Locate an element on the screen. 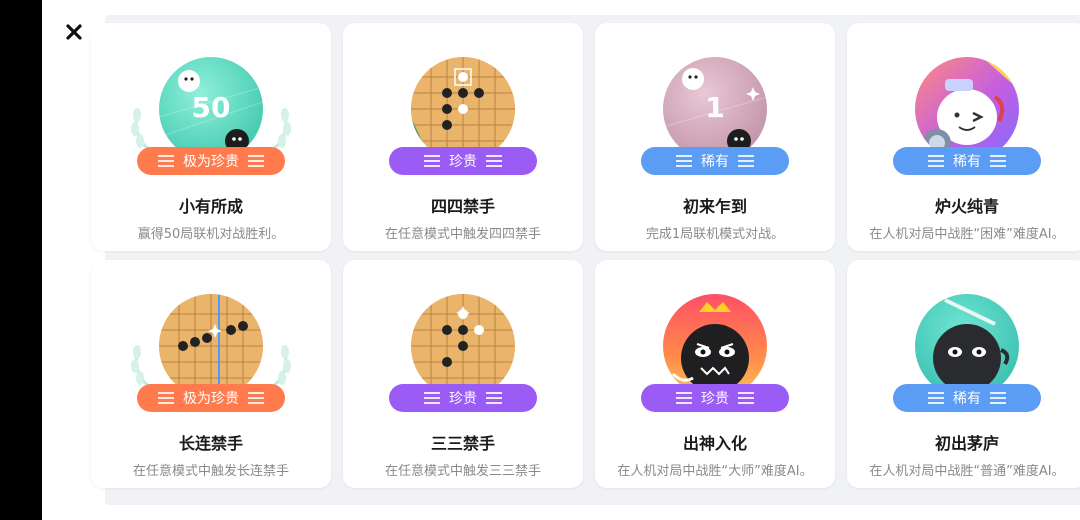 This screenshot has width=1080, height=520. badge-master-ai-icon is located at coordinates (715, 346).